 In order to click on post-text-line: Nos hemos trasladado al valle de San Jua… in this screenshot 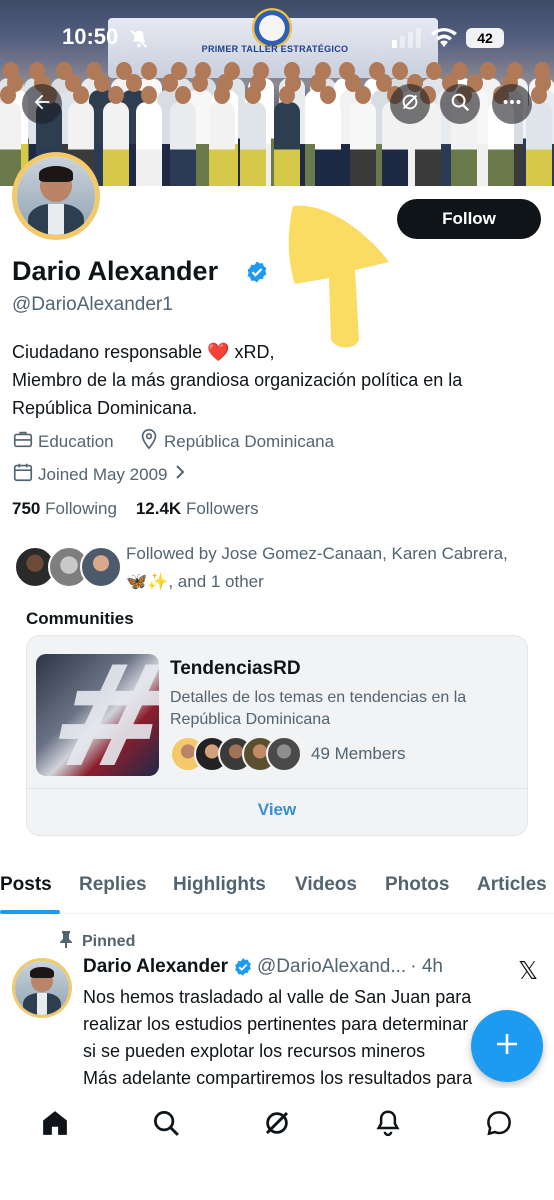, I will do `click(277, 997)`.